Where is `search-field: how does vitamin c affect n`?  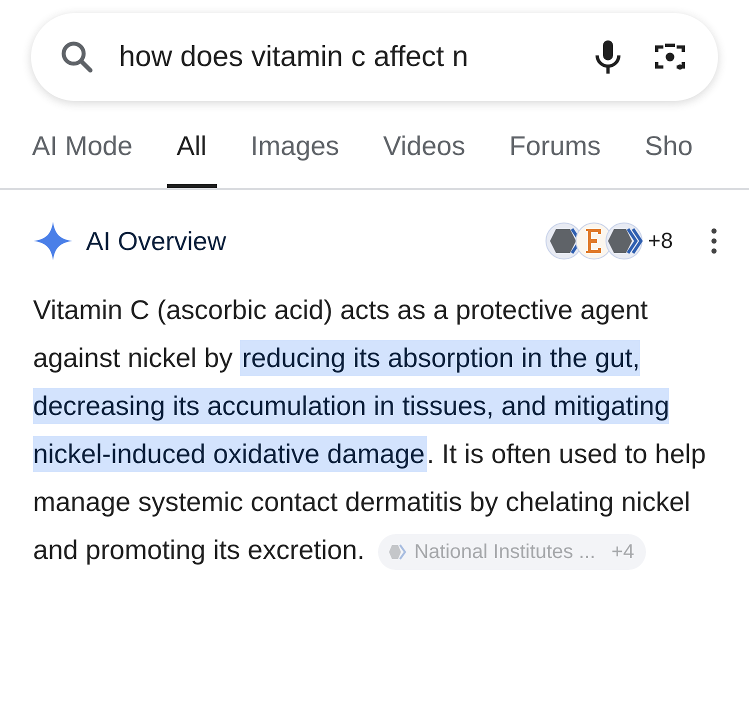
search-field: how does vitamin c affect n is located at coordinates (374, 57).